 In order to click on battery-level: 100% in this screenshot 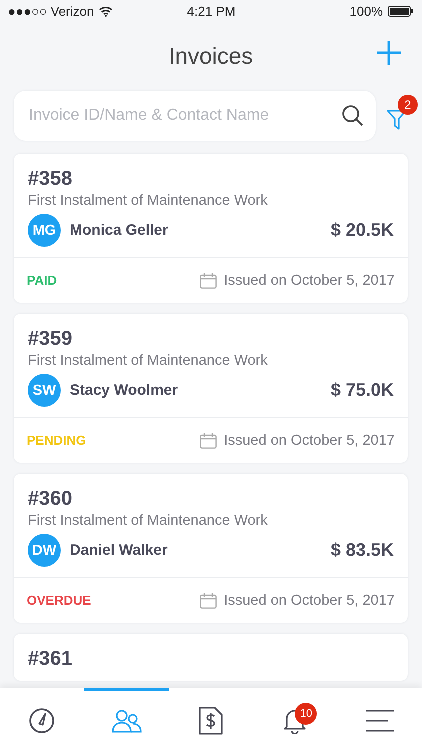, I will do `click(366, 11)`.